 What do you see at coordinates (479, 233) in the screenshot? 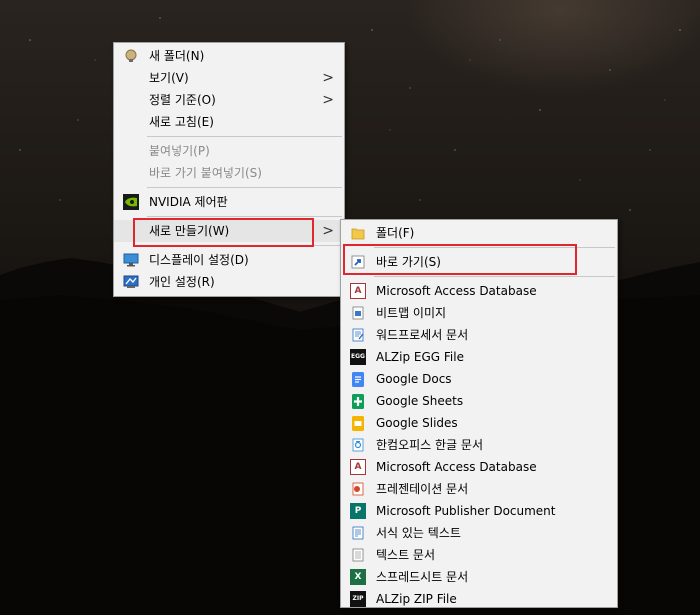
I see `submenu-item-folder: 폴더(F)` at bounding box center [479, 233].